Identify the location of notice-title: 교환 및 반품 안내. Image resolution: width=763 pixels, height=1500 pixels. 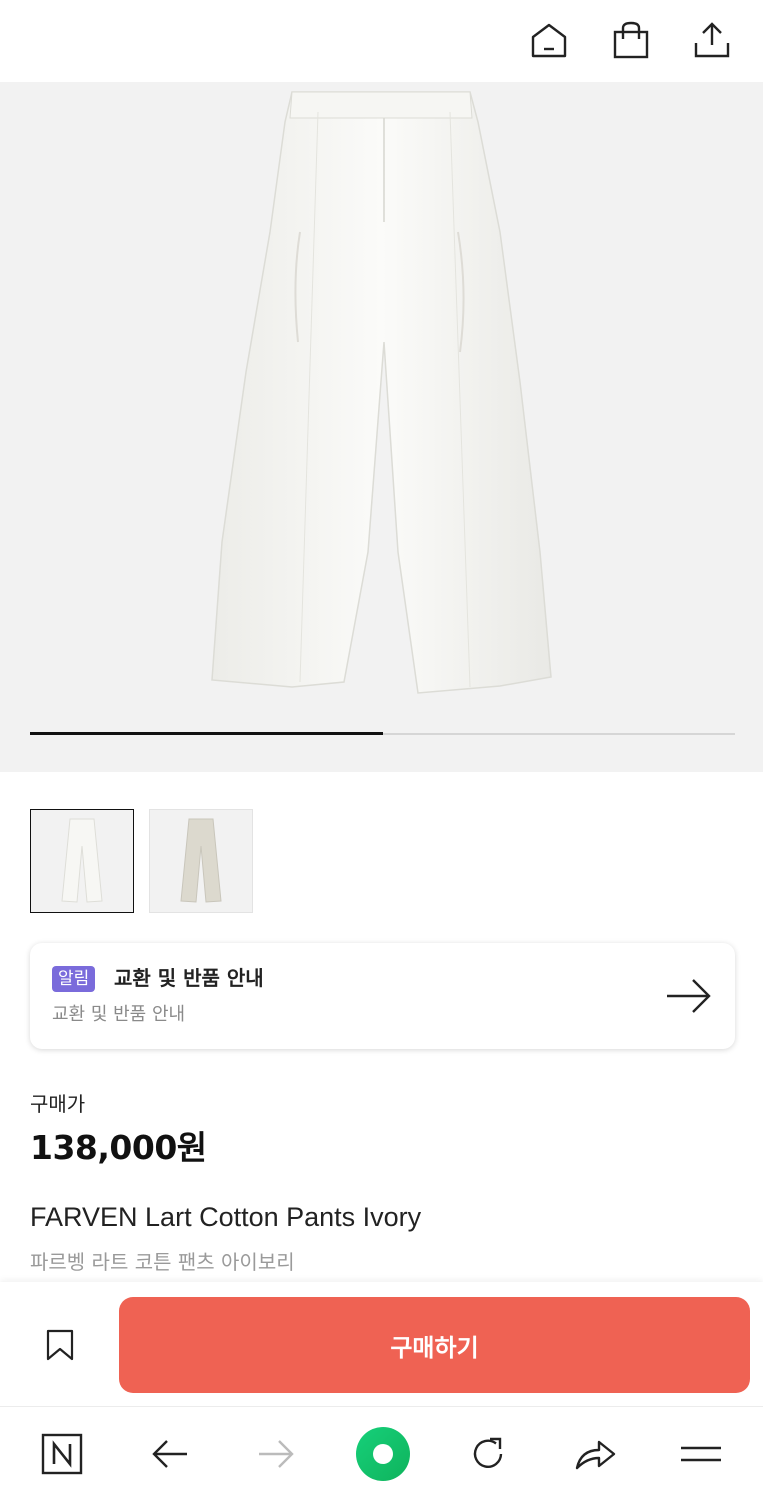
(189, 978).